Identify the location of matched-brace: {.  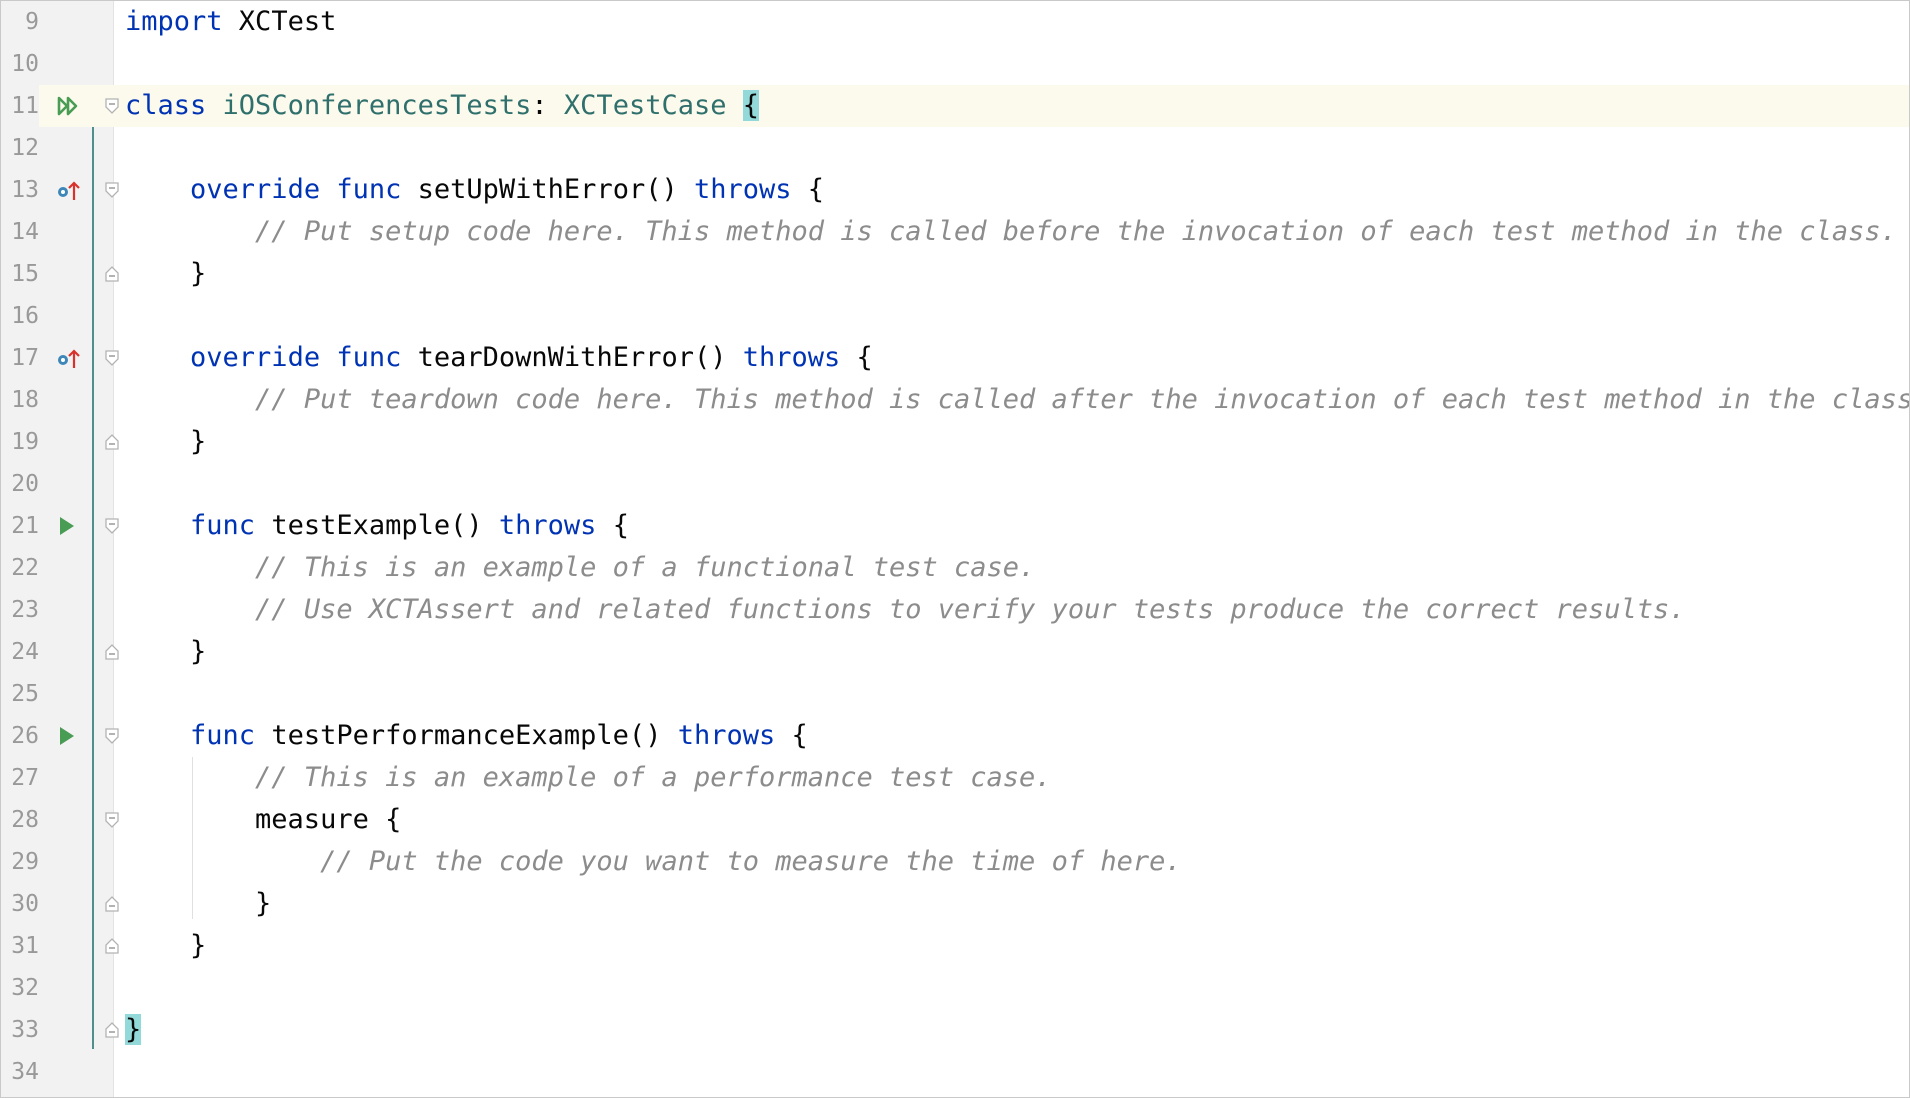
(751, 105).